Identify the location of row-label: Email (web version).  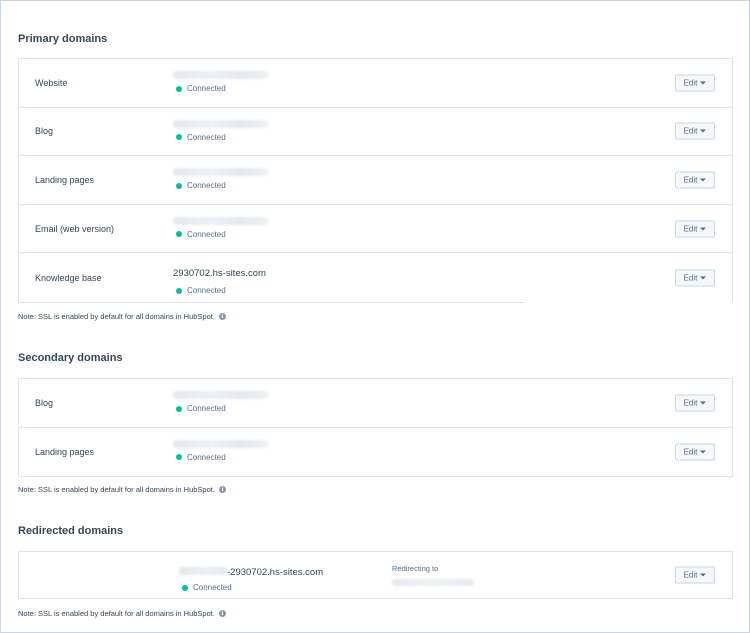
(75, 228).